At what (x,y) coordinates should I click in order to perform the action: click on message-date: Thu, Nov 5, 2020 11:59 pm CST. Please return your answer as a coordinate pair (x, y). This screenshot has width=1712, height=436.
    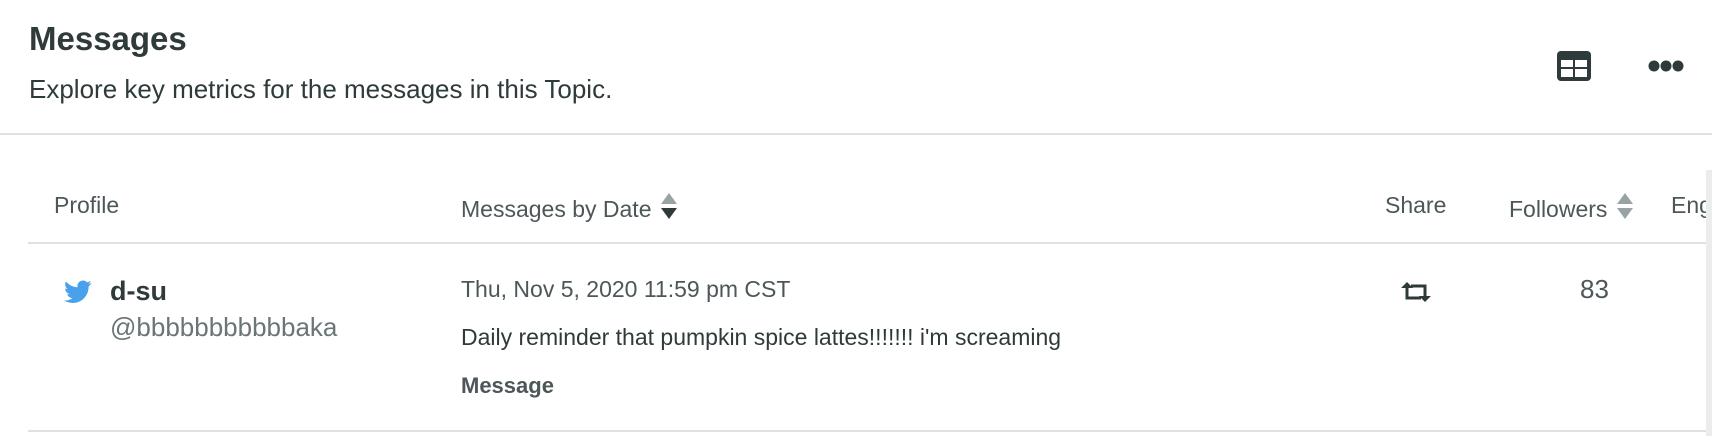
    Looking at the image, I should click on (626, 289).